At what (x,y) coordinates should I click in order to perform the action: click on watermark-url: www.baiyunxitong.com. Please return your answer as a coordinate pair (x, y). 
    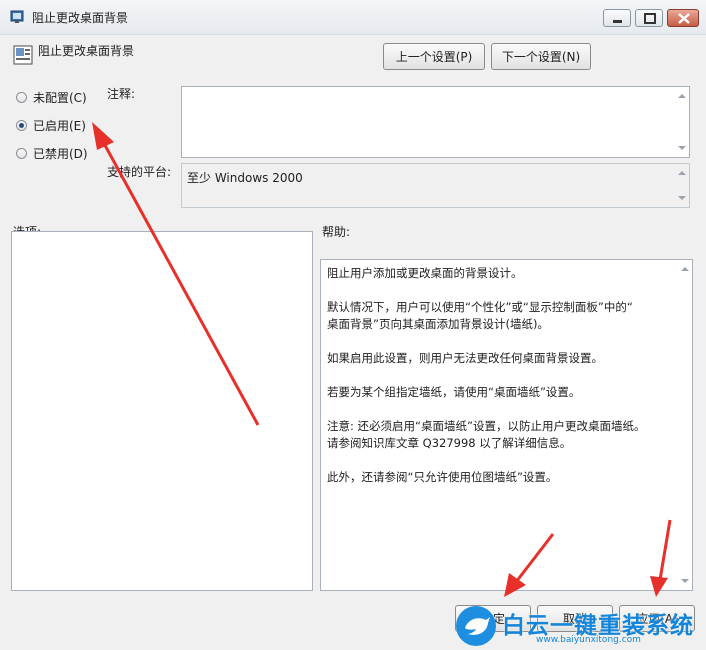
    Looking at the image, I should click on (588, 640).